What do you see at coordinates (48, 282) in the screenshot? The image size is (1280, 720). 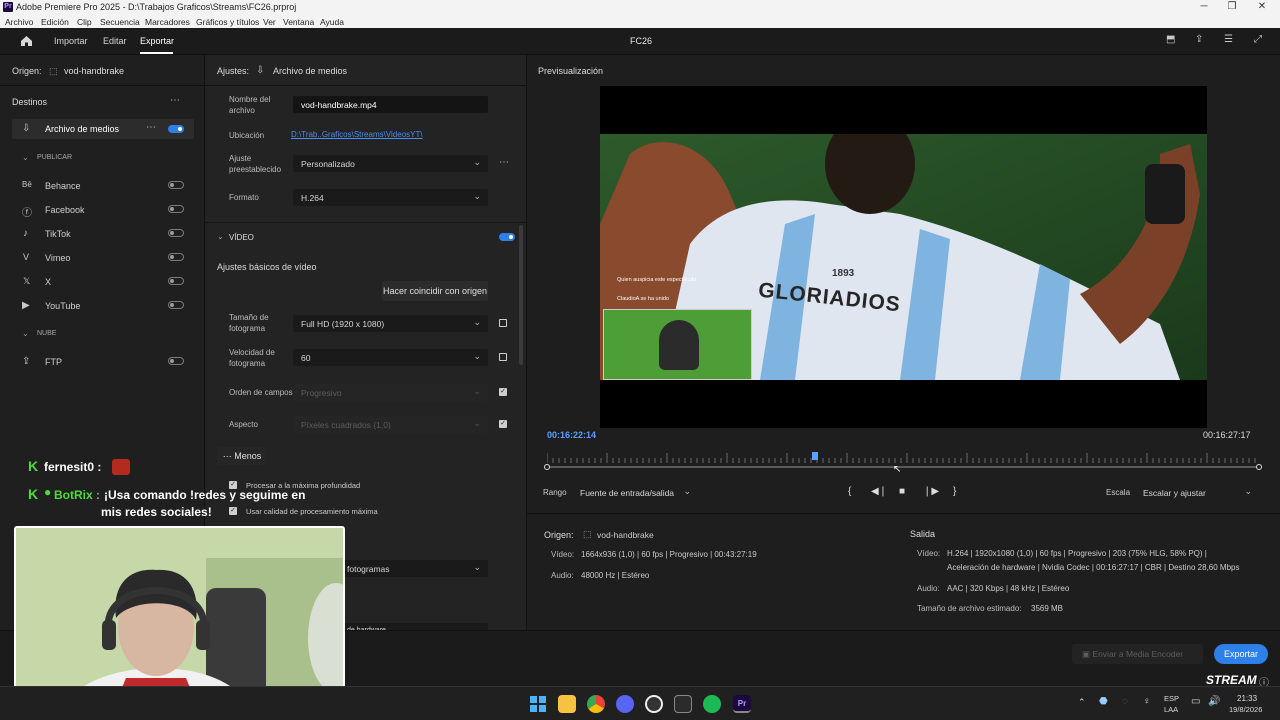 I see `destination-x: X` at bounding box center [48, 282].